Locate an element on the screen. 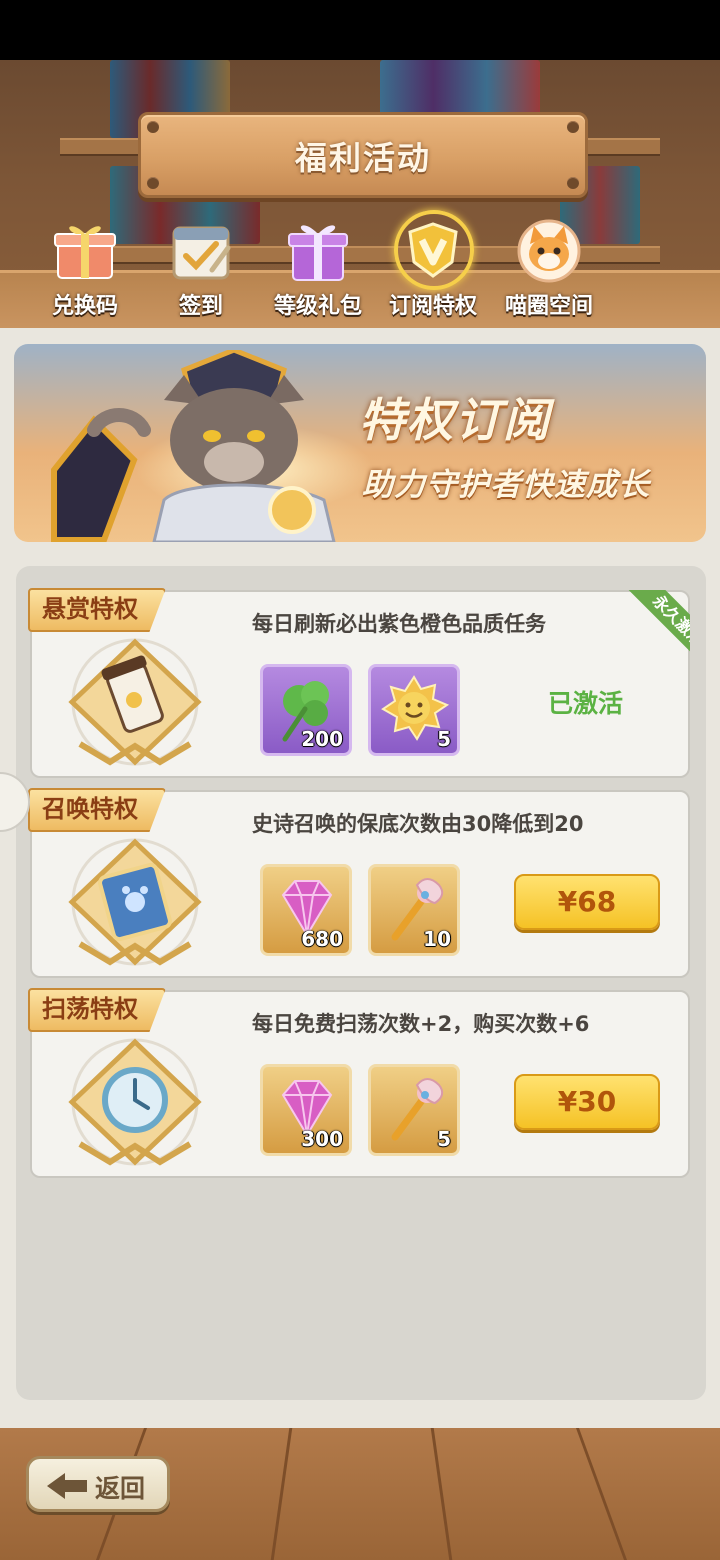 The width and height of the screenshot is (720, 1560). tab-label: 等级礼包 is located at coordinates (317, 306).